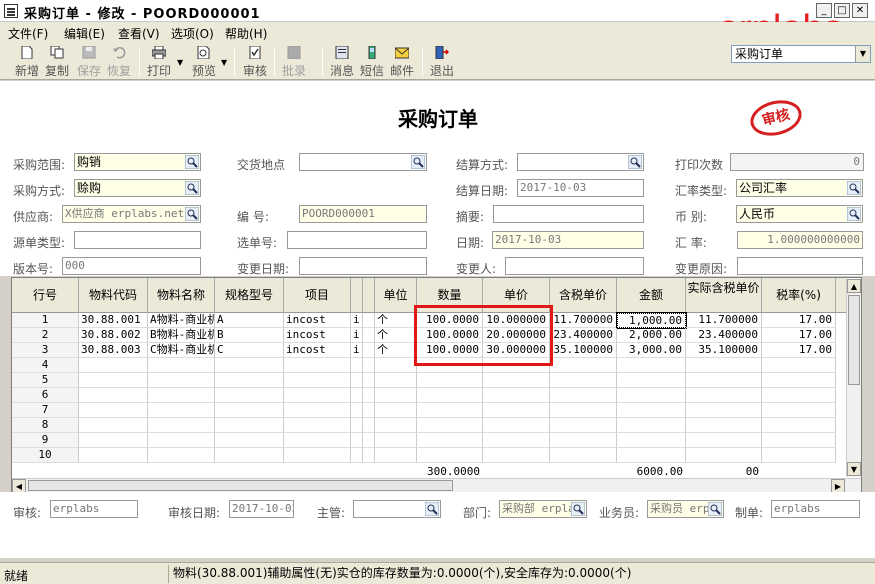  What do you see at coordinates (131, 214) in the screenshot?
I see `supplier-field: X供应商 erplabs.net` at bounding box center [131, 214].